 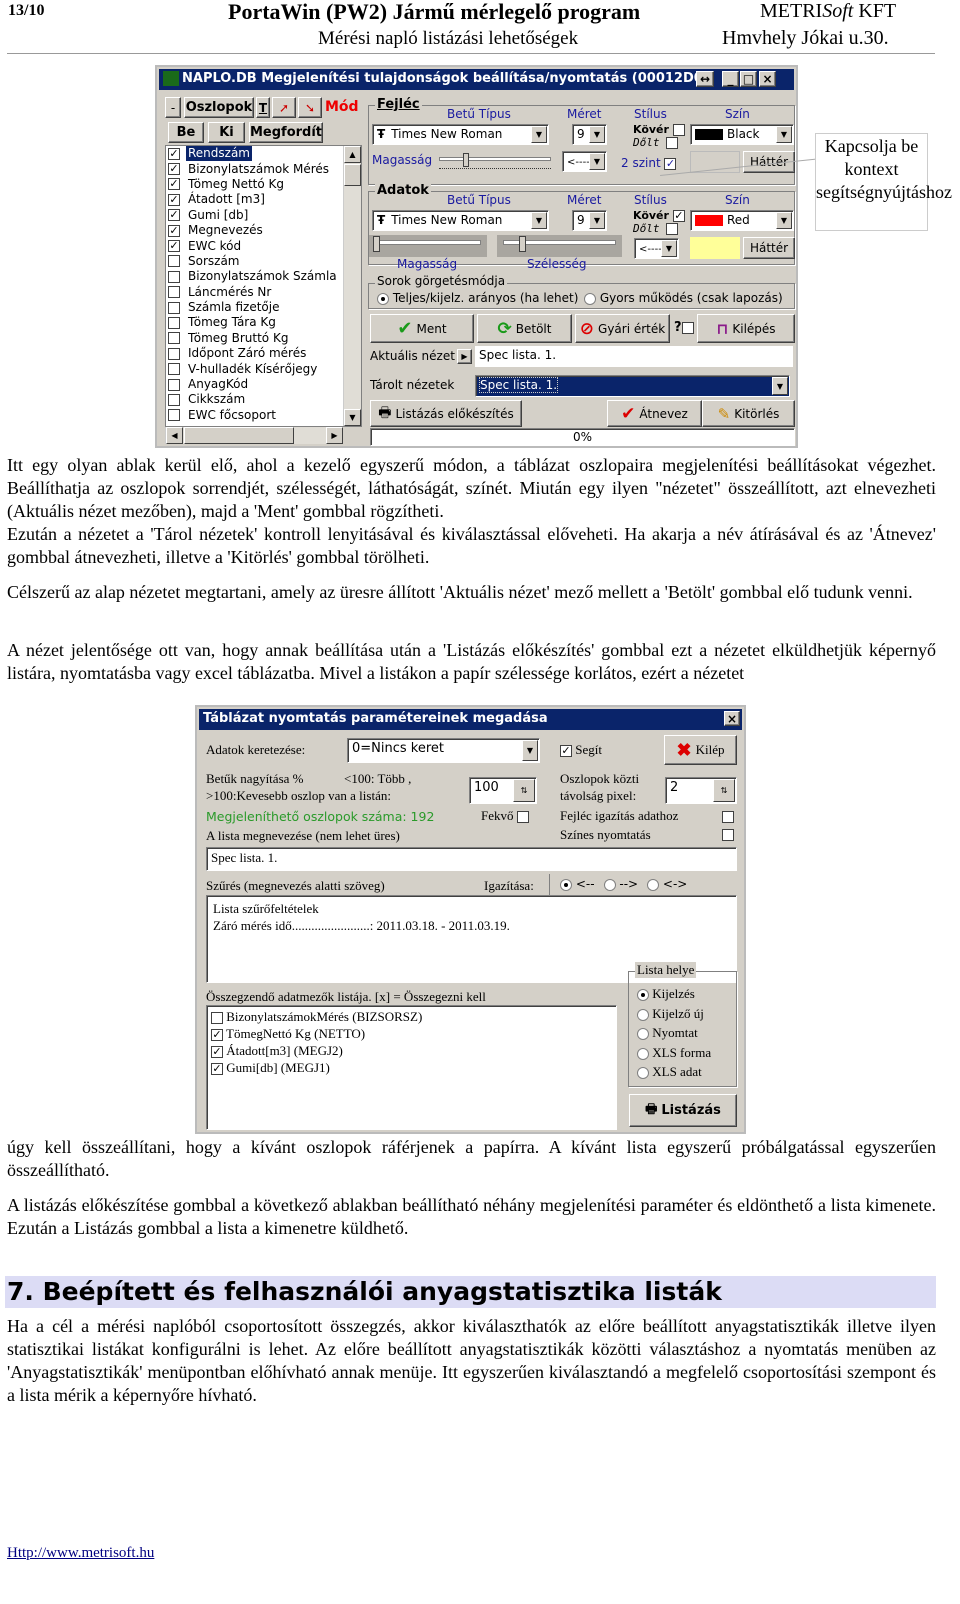 What do you see at coordinates (683, 298) in the screenshot?
I see `scroll-option-fast: Gyors működés (csak lapozás)` at bounding box center [683, 298].